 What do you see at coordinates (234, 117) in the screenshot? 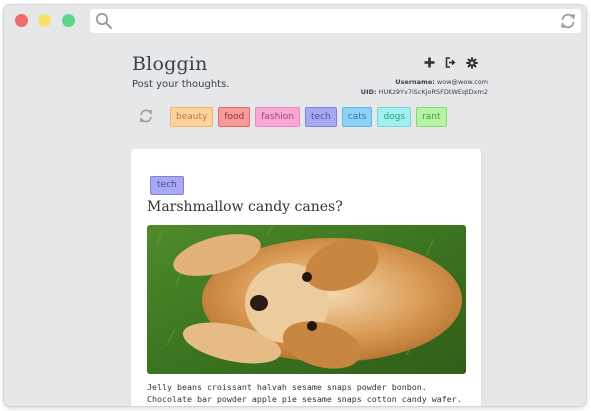
I see `tag-filter-food: food` at bounding box center [234, 117].